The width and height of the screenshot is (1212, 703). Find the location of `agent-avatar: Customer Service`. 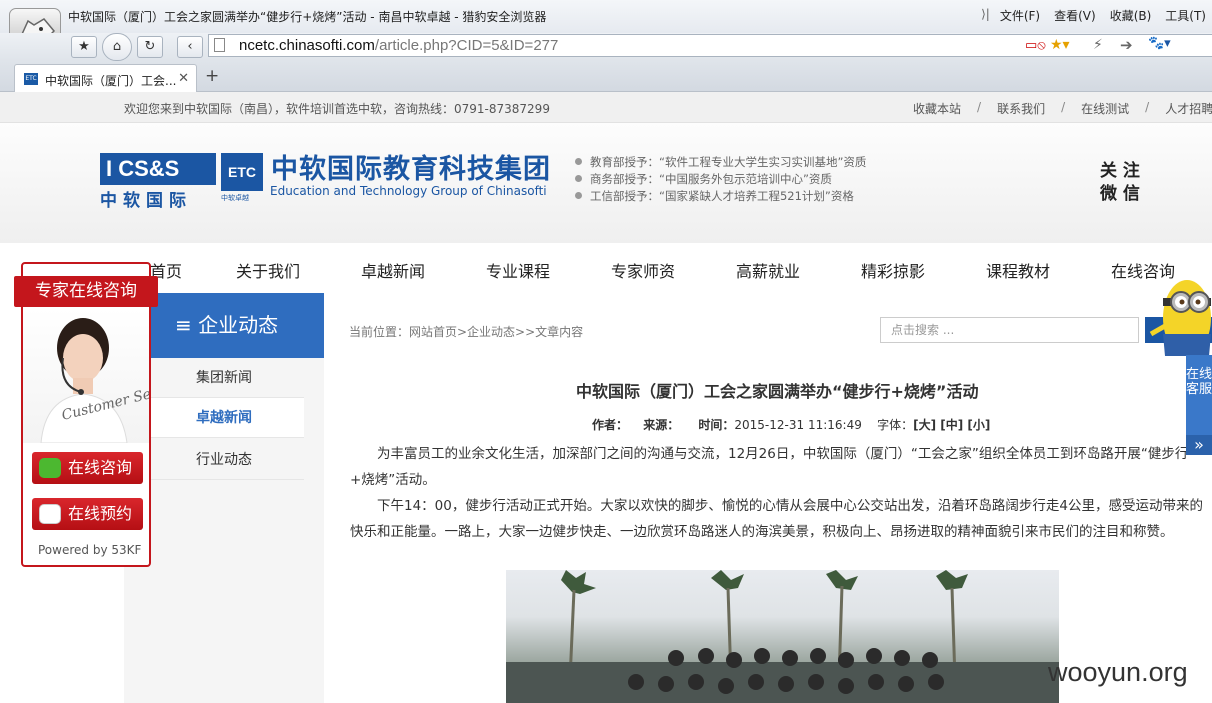

agent-avatar: Customer Service is located at coordinates (105, 376).